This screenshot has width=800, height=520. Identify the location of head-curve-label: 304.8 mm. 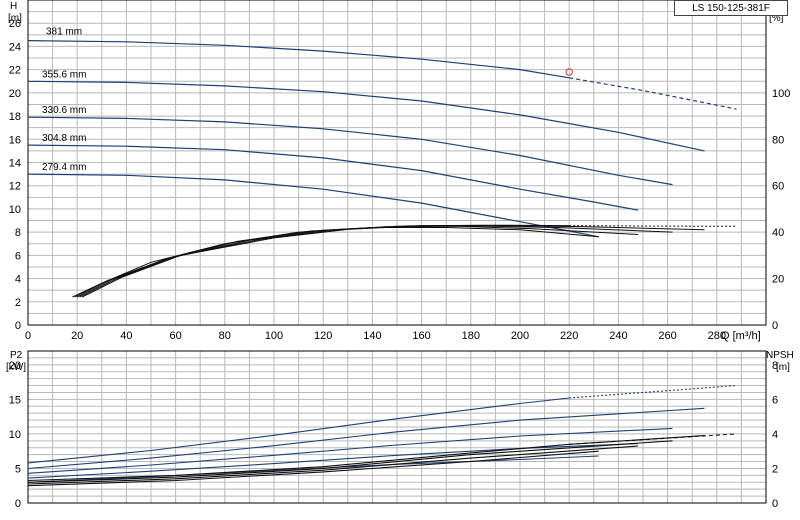
(64, 138).